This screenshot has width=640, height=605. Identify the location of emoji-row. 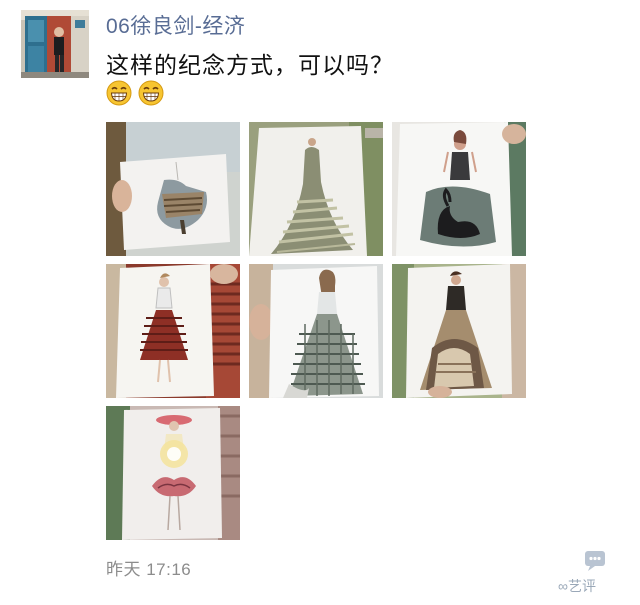
(135, 94).